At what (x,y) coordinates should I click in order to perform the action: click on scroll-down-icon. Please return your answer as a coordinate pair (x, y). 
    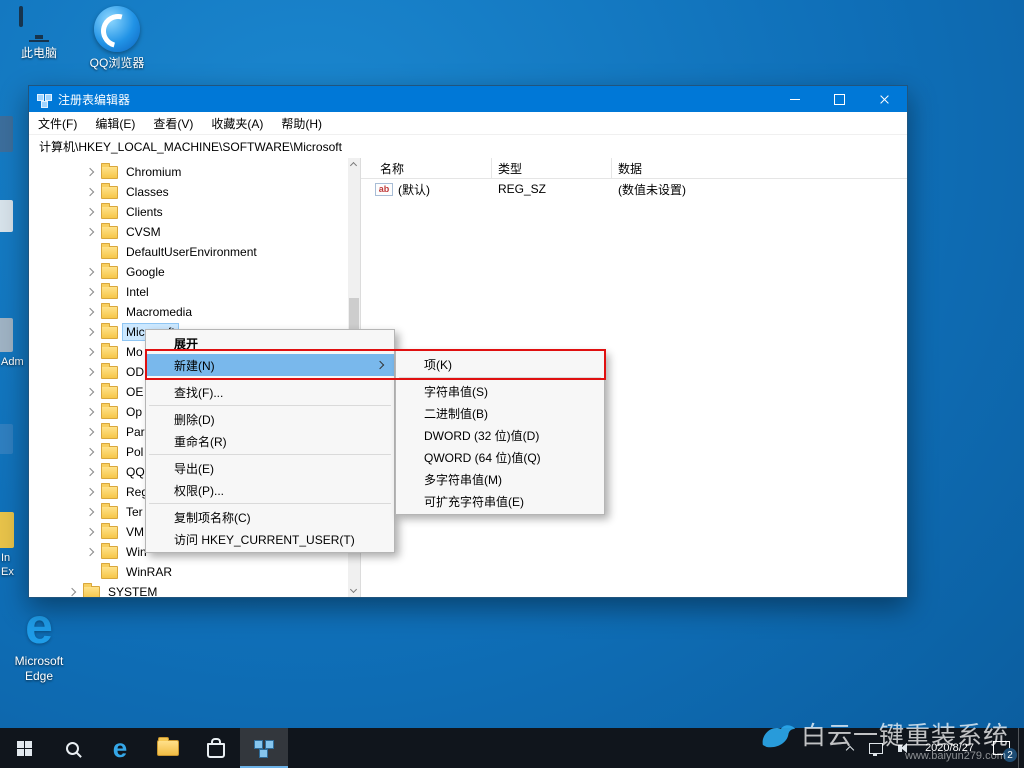
    Looking at the image, I should click on (353, 589).